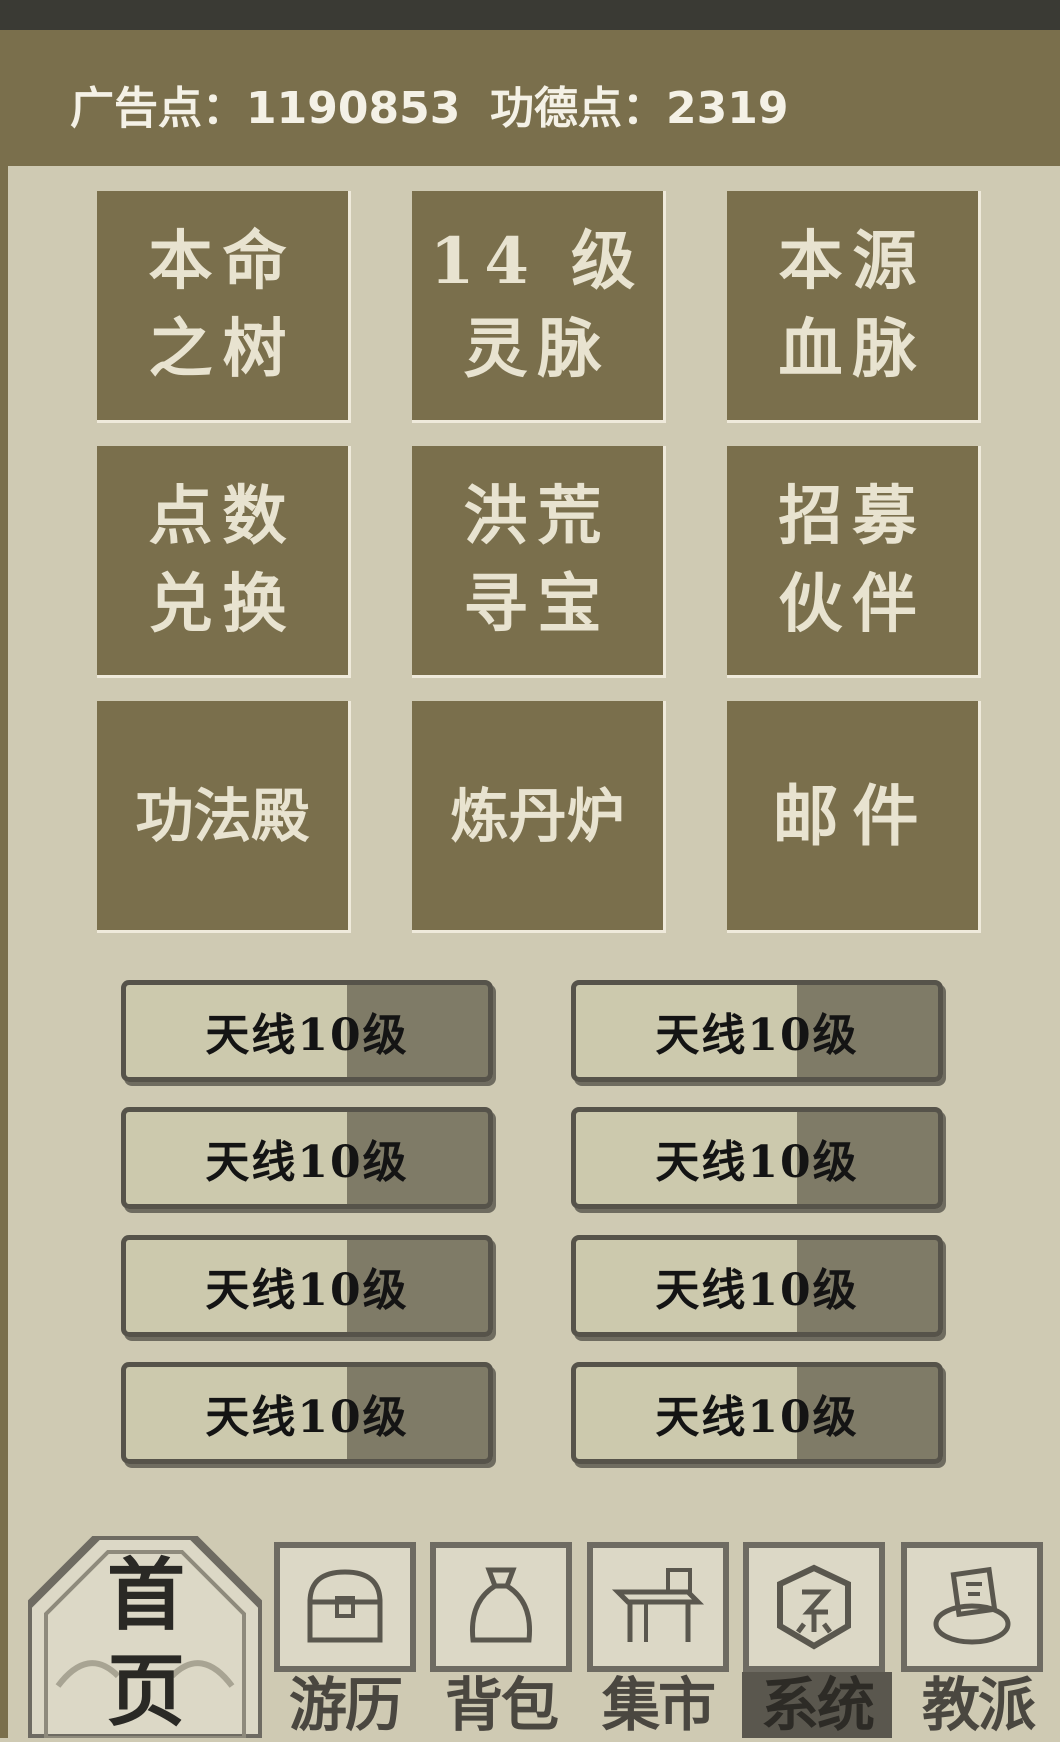  What do you see at coordinates (345, 1705) in the screenshot?
I see `nav-travel-label: 游历` at bounding box center [345, 1705].